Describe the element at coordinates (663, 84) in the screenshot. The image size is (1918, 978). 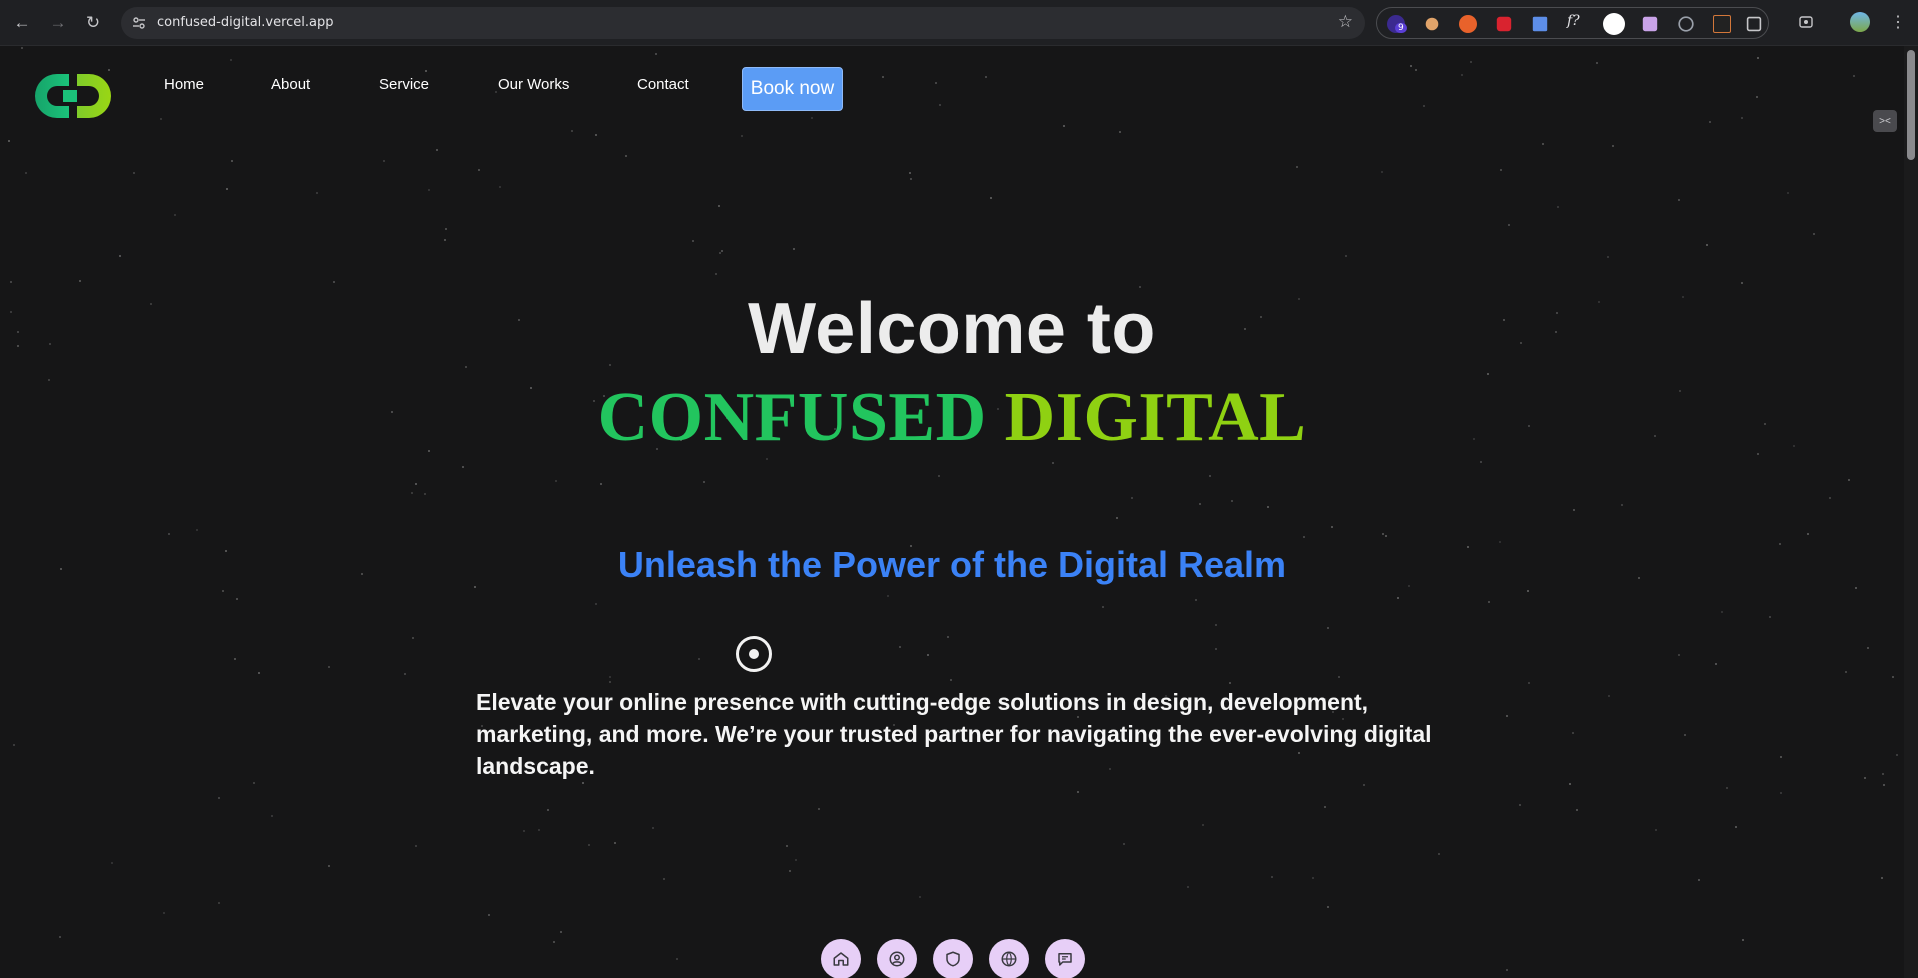
I see `nav-contact: Contact` at that location.